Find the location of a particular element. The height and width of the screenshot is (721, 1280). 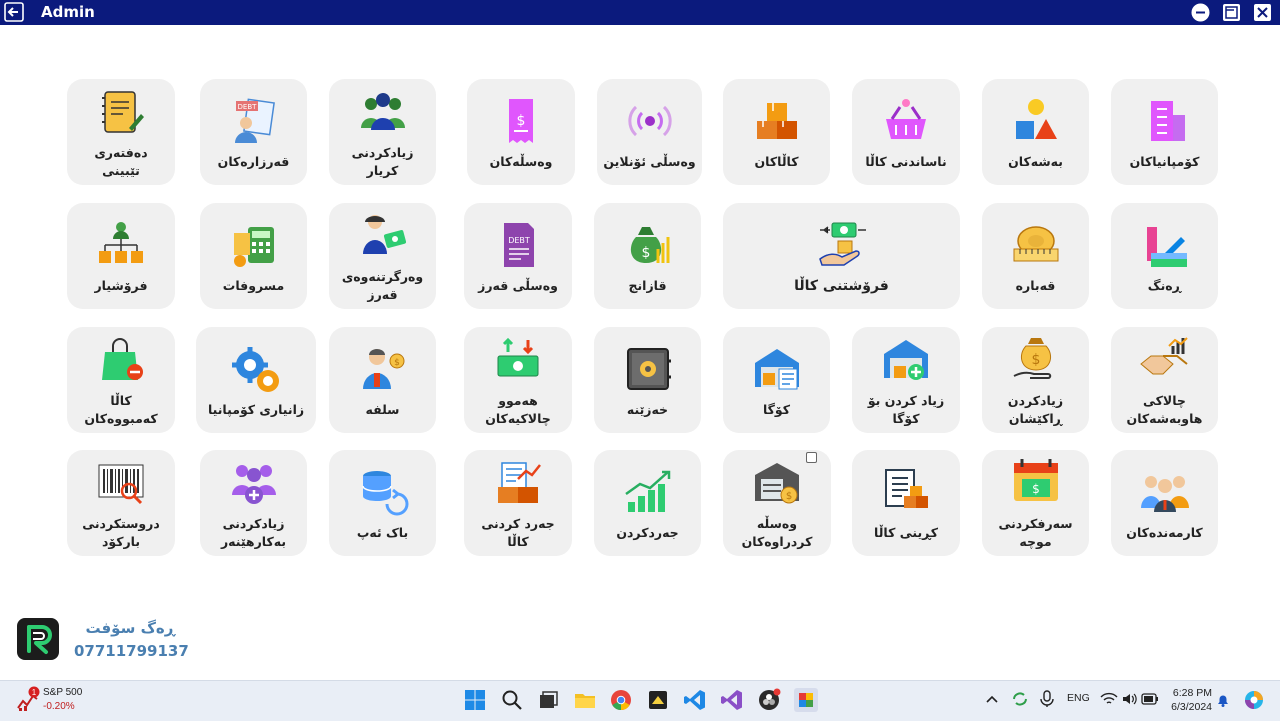

chevron-up-icon is located at coordinates (992, 700).